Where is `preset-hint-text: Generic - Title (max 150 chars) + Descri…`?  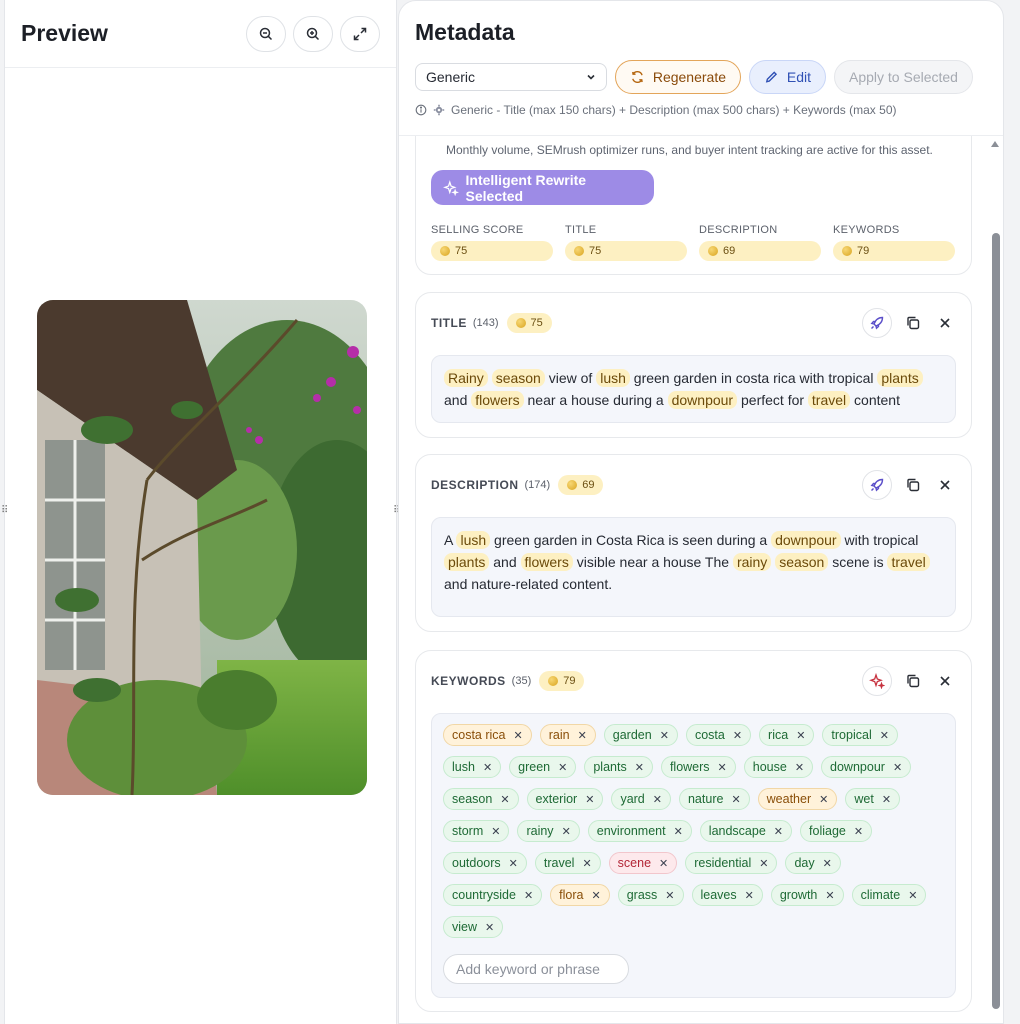
preset-hint-text: Generic - Title (max 150 chars) + Descri… is located at coordinates (674, 110).